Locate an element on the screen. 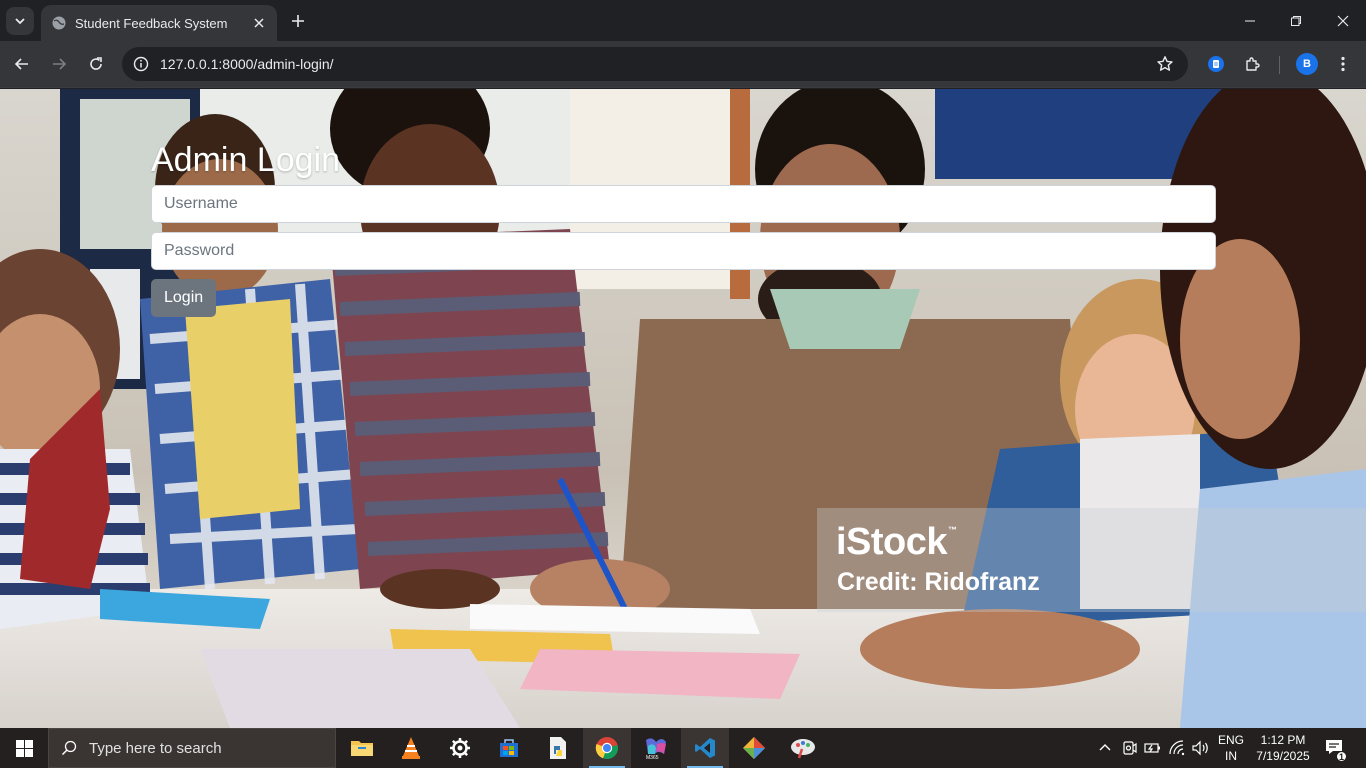  close-window-button is located at coordinates (1343, 20).